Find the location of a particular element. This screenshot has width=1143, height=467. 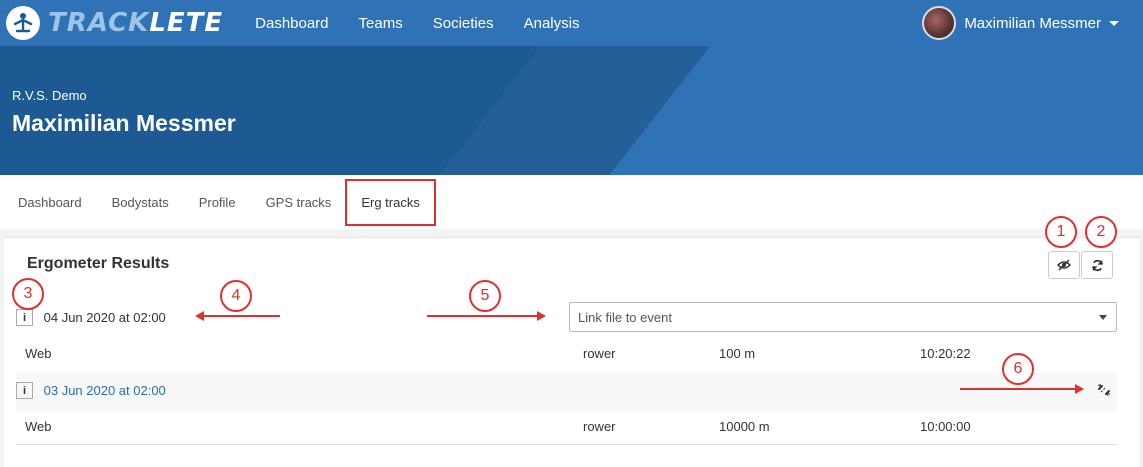

tab-gps-tracks: GPS tracks is located at coordinates (299, 202).